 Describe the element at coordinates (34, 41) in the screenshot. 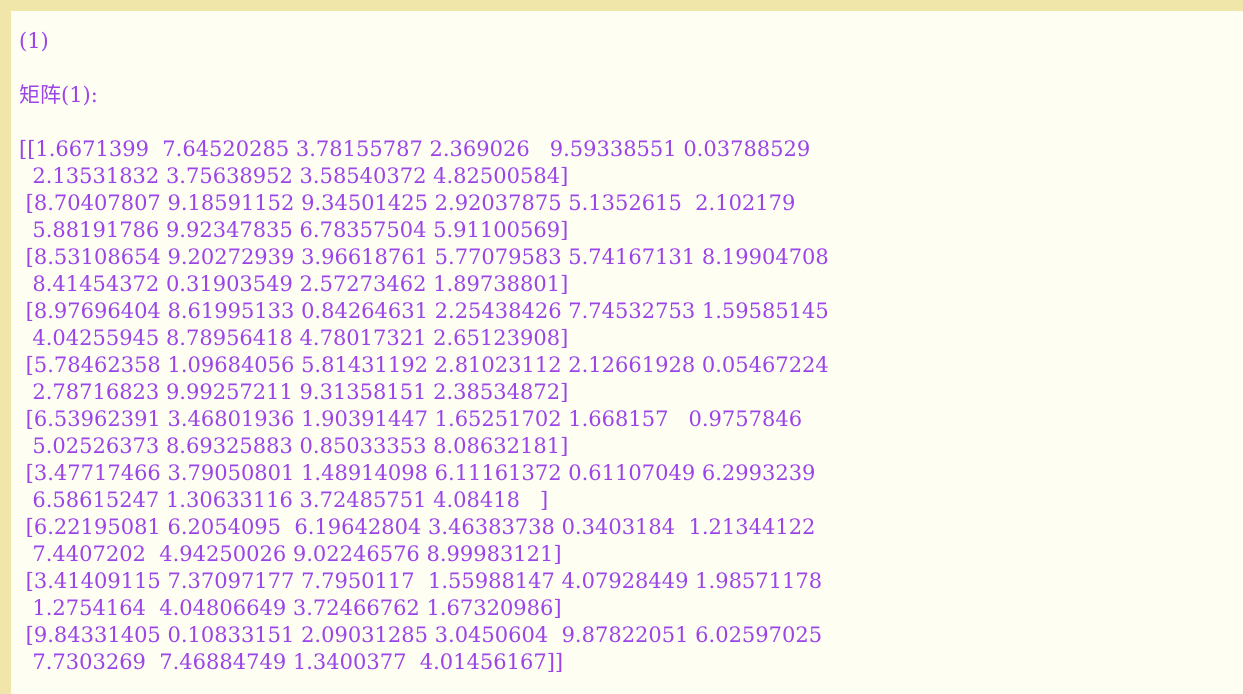

I see `output-label: (1)` at that location.